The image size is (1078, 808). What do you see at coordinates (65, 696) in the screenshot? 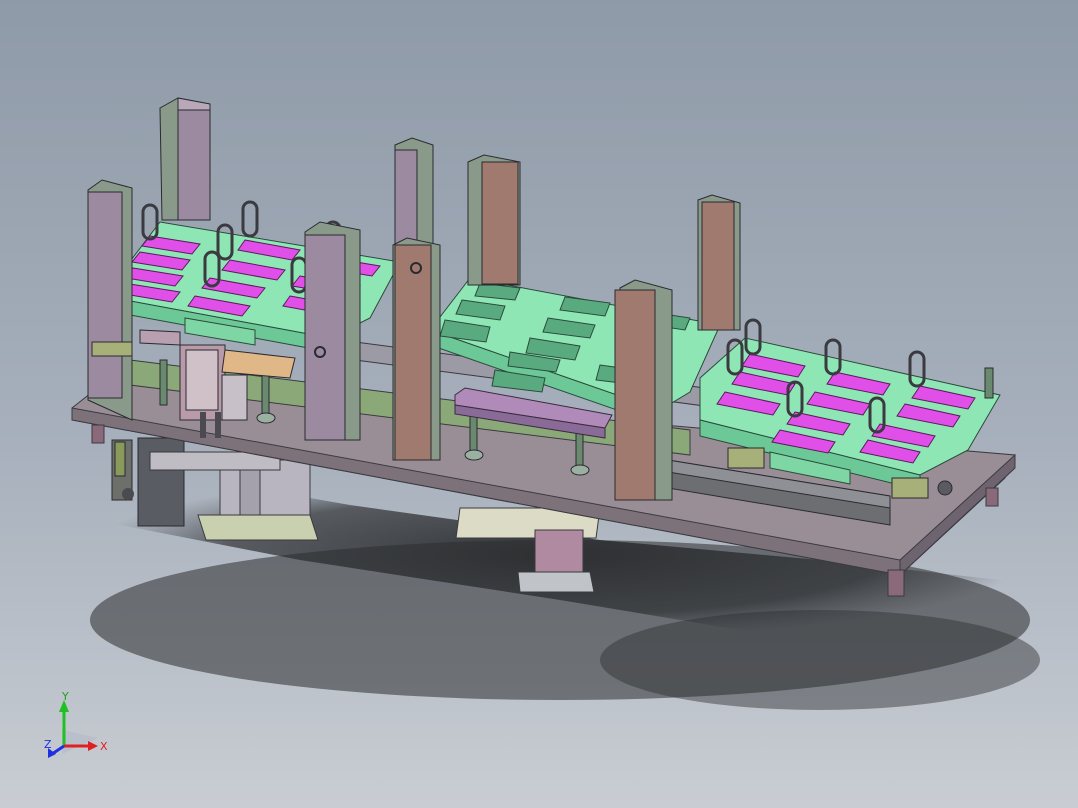
I see `y-axis-label: Y` at bounding box center [65, 696].